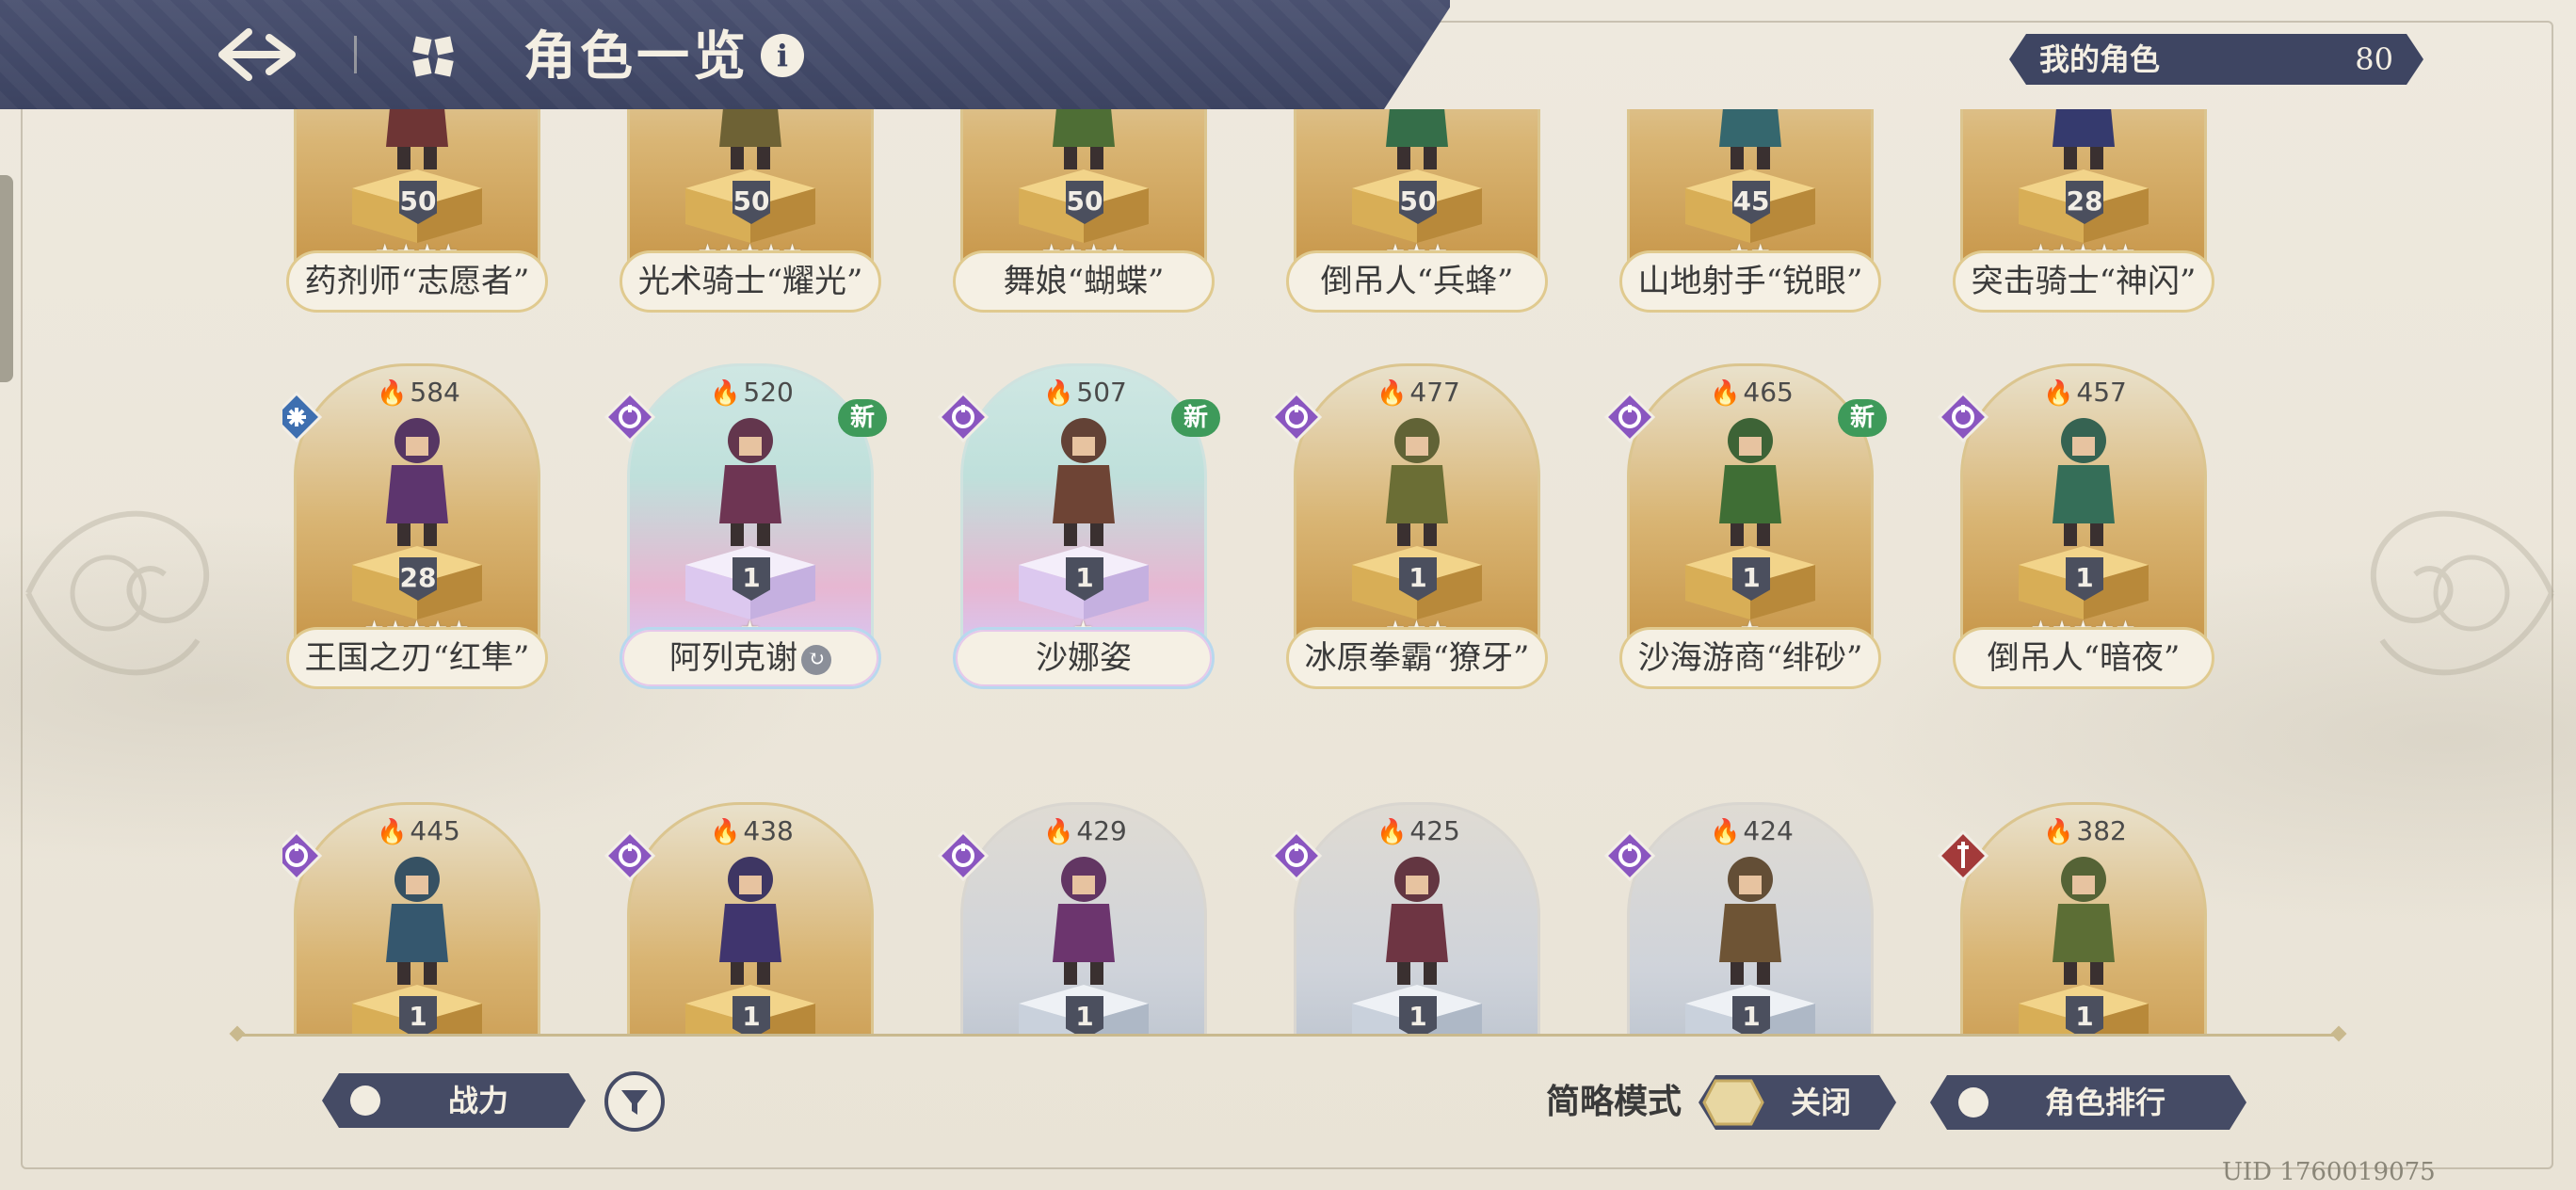 The height and width of the screenshot is (1190, 2576). What do you see at coordinates (117, 593) in the screenshot?
I see `ornament-left` at bounding box center [117, 593].